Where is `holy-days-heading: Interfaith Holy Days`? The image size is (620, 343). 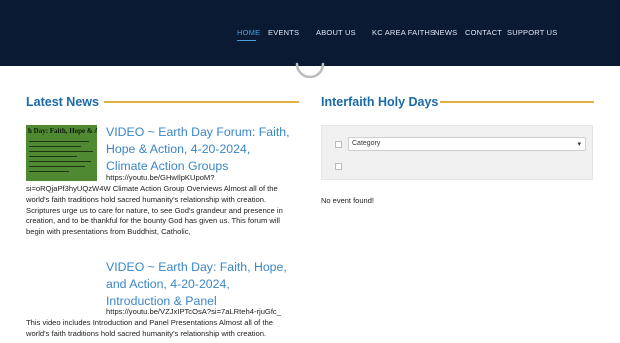 holy-days-heading: Interfaith Holy Days is located at coordinates (380, 102).